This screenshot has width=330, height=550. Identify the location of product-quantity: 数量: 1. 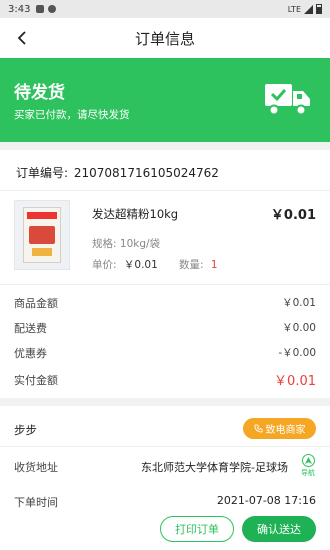
(198, 265).